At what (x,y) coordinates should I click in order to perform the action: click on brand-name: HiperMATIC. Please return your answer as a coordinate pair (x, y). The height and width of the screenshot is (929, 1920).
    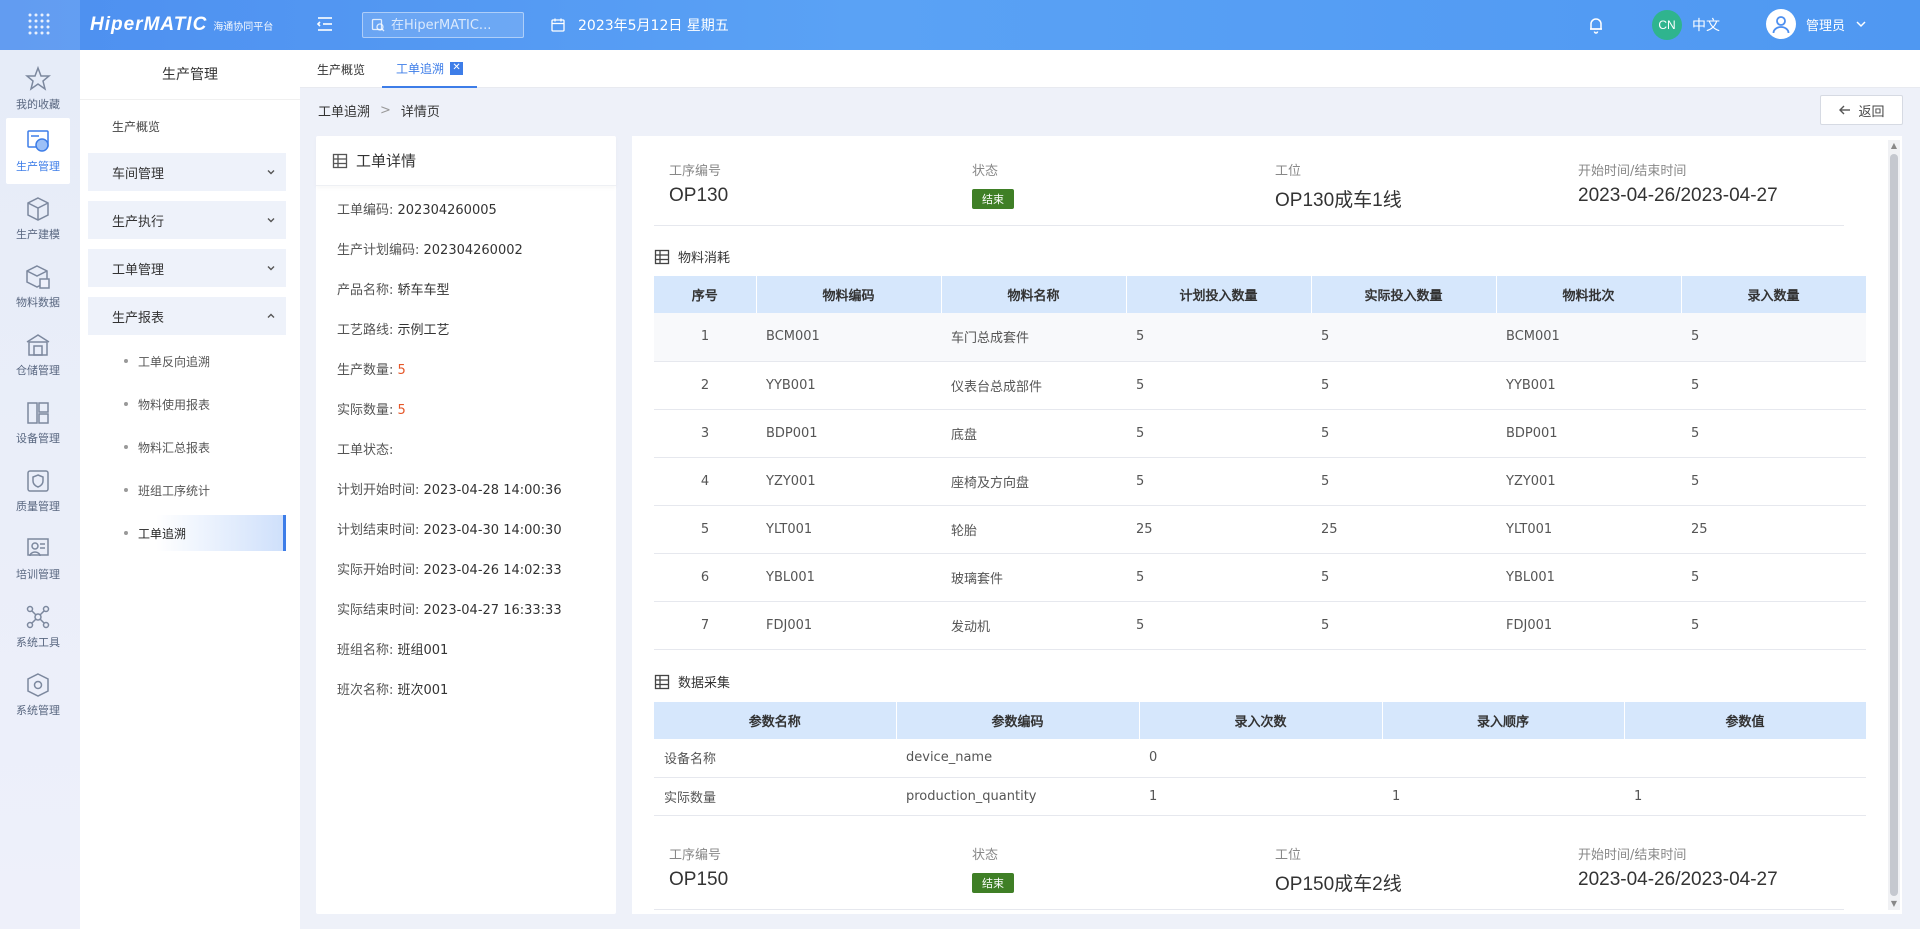
    Looking at the image, I should click on (149, 24).